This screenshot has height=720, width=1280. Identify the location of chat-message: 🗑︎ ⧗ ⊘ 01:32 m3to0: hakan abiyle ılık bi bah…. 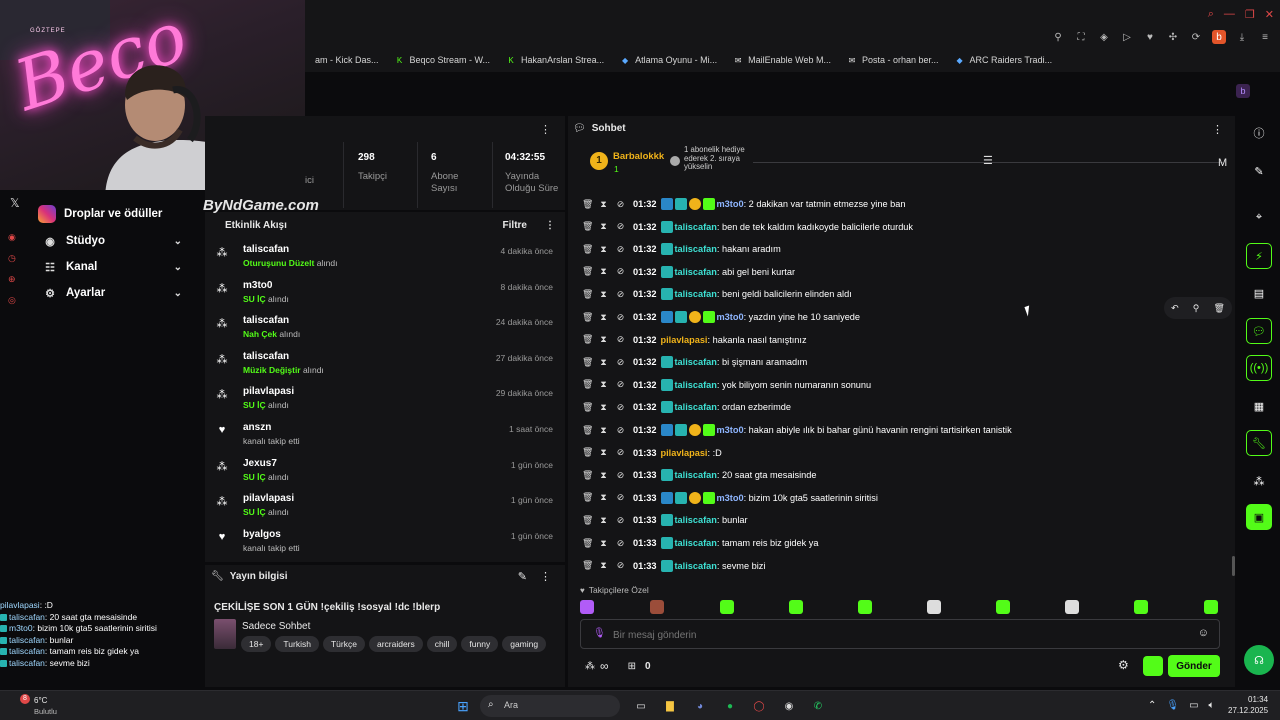
(797, 430).